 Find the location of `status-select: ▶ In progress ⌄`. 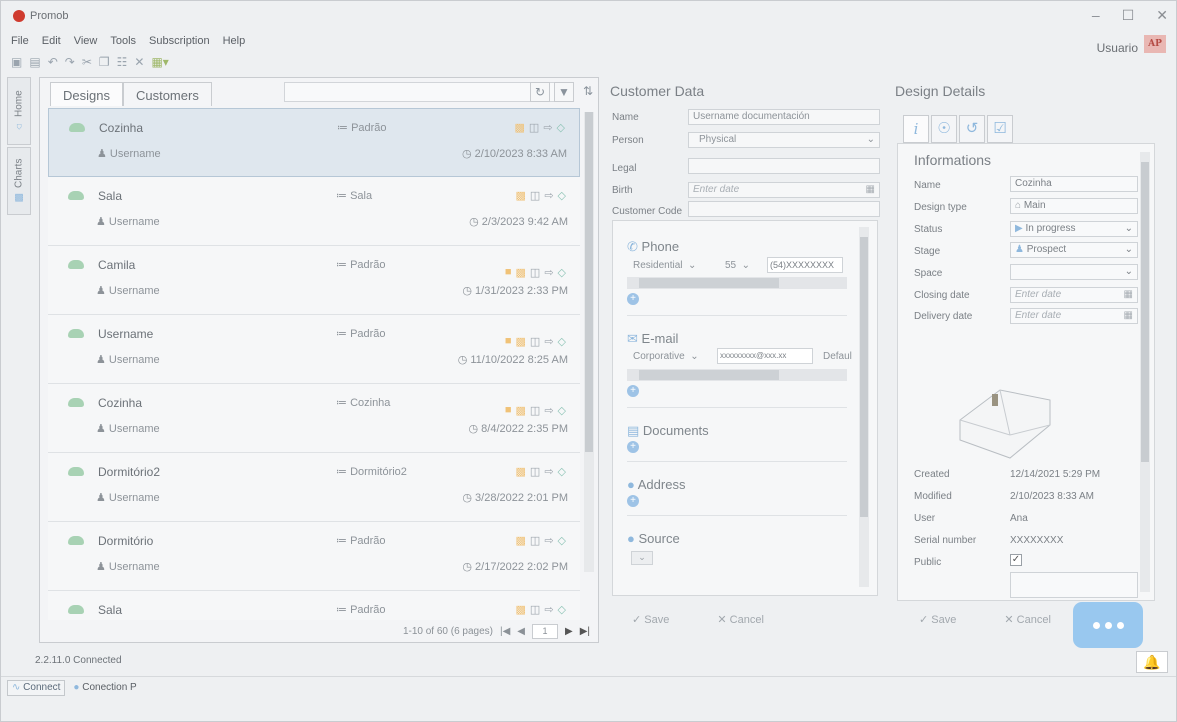

status-select: ▶ In progress ⌄ is located at coordinates (1074, 229).